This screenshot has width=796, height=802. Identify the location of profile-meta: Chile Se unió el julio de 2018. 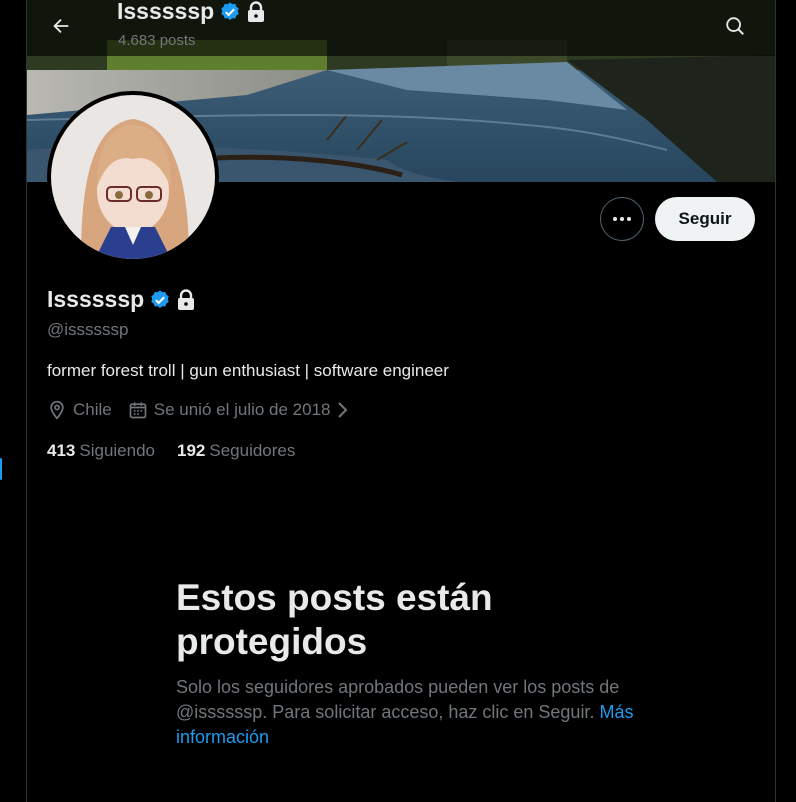
(206, 410).